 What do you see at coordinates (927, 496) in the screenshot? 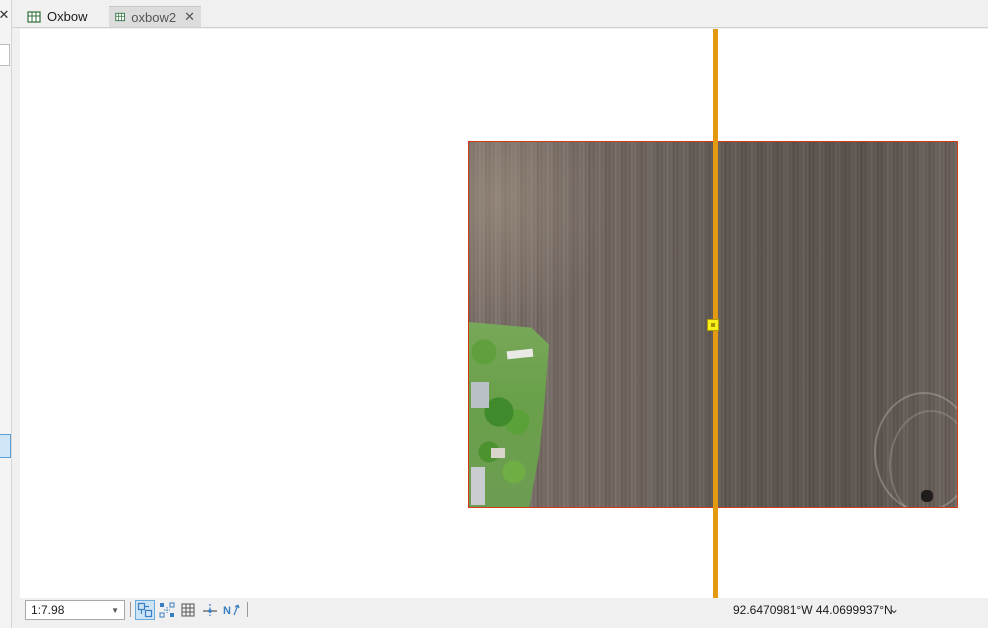
I see `vehicle` at bounding box center [927, 496].